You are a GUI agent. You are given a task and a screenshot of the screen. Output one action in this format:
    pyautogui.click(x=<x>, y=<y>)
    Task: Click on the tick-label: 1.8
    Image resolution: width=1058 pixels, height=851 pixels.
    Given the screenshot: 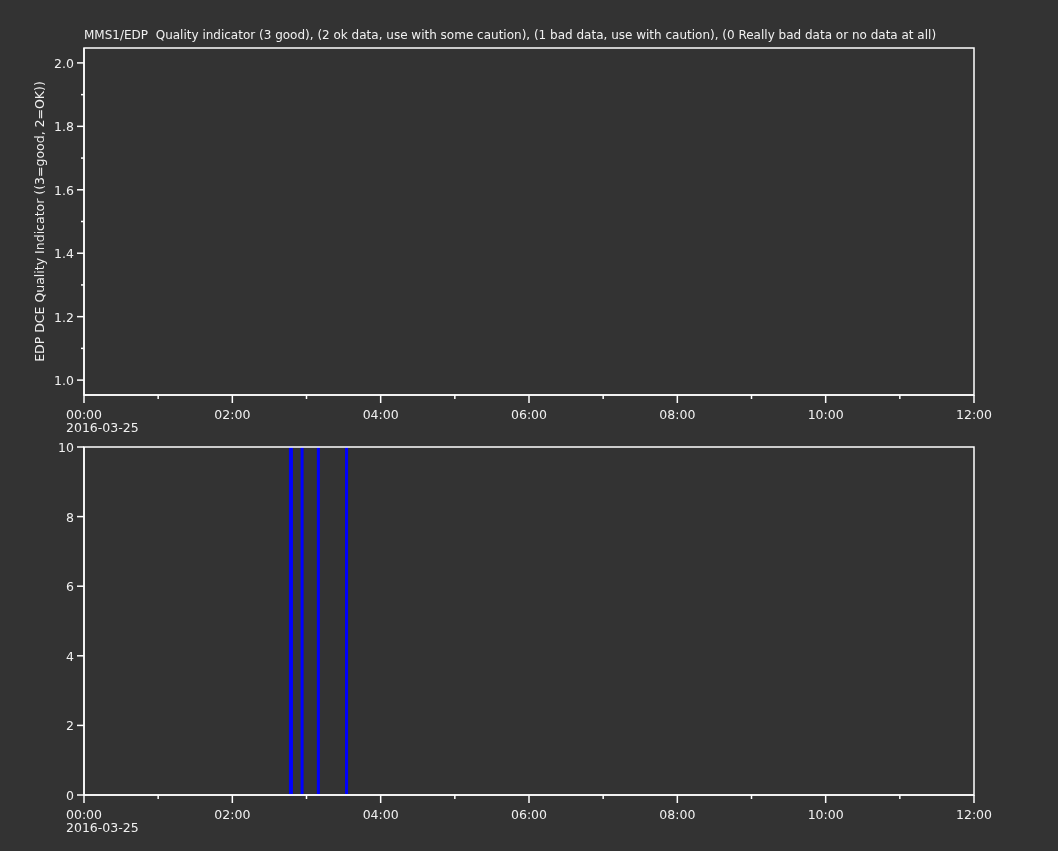 What is the action you would take?
    pyautogui.click(x=64, y=127)
    